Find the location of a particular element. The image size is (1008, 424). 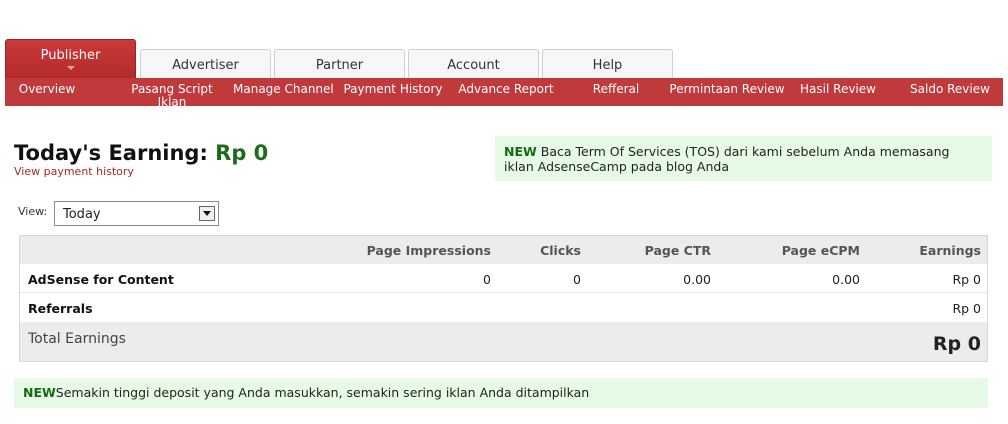

row-ctr: 0.00 is located at coordinates (697, 279).